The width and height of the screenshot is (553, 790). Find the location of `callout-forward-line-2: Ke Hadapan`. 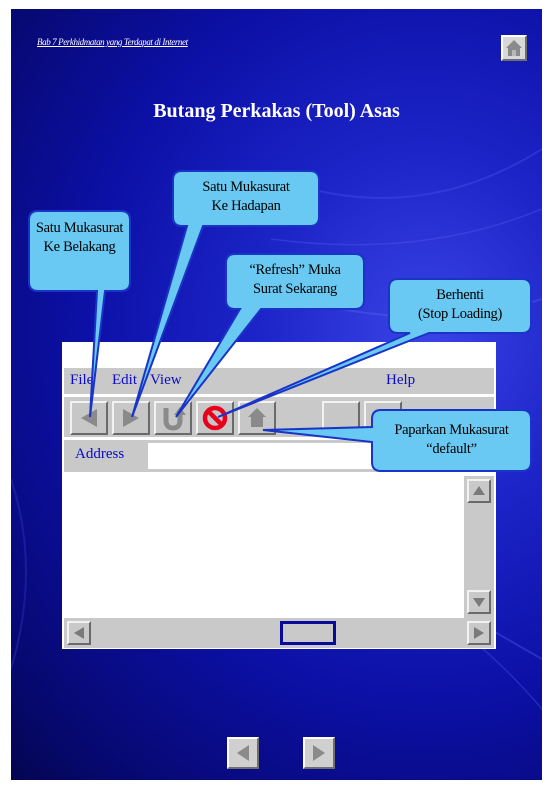

callout-forward-line-2: Ke Hadapan is located at coordinates (246, 206).